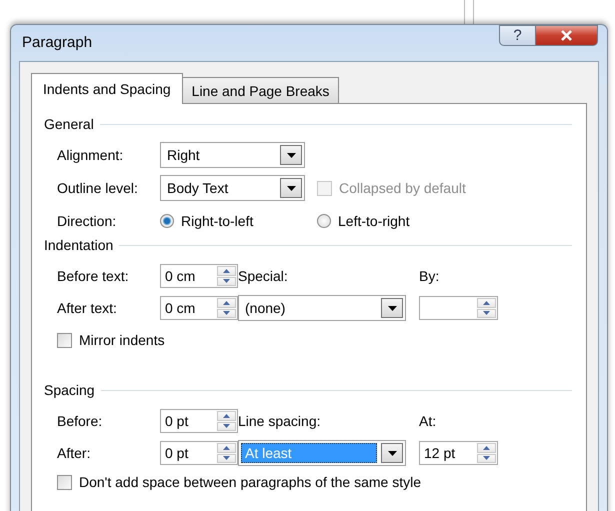 Image resolution: width=615 pixels, height=511 pixels. Describe the element at coordinates (217, 221) in the screenshot. I see `radio-label: Right-to-left` at that location.